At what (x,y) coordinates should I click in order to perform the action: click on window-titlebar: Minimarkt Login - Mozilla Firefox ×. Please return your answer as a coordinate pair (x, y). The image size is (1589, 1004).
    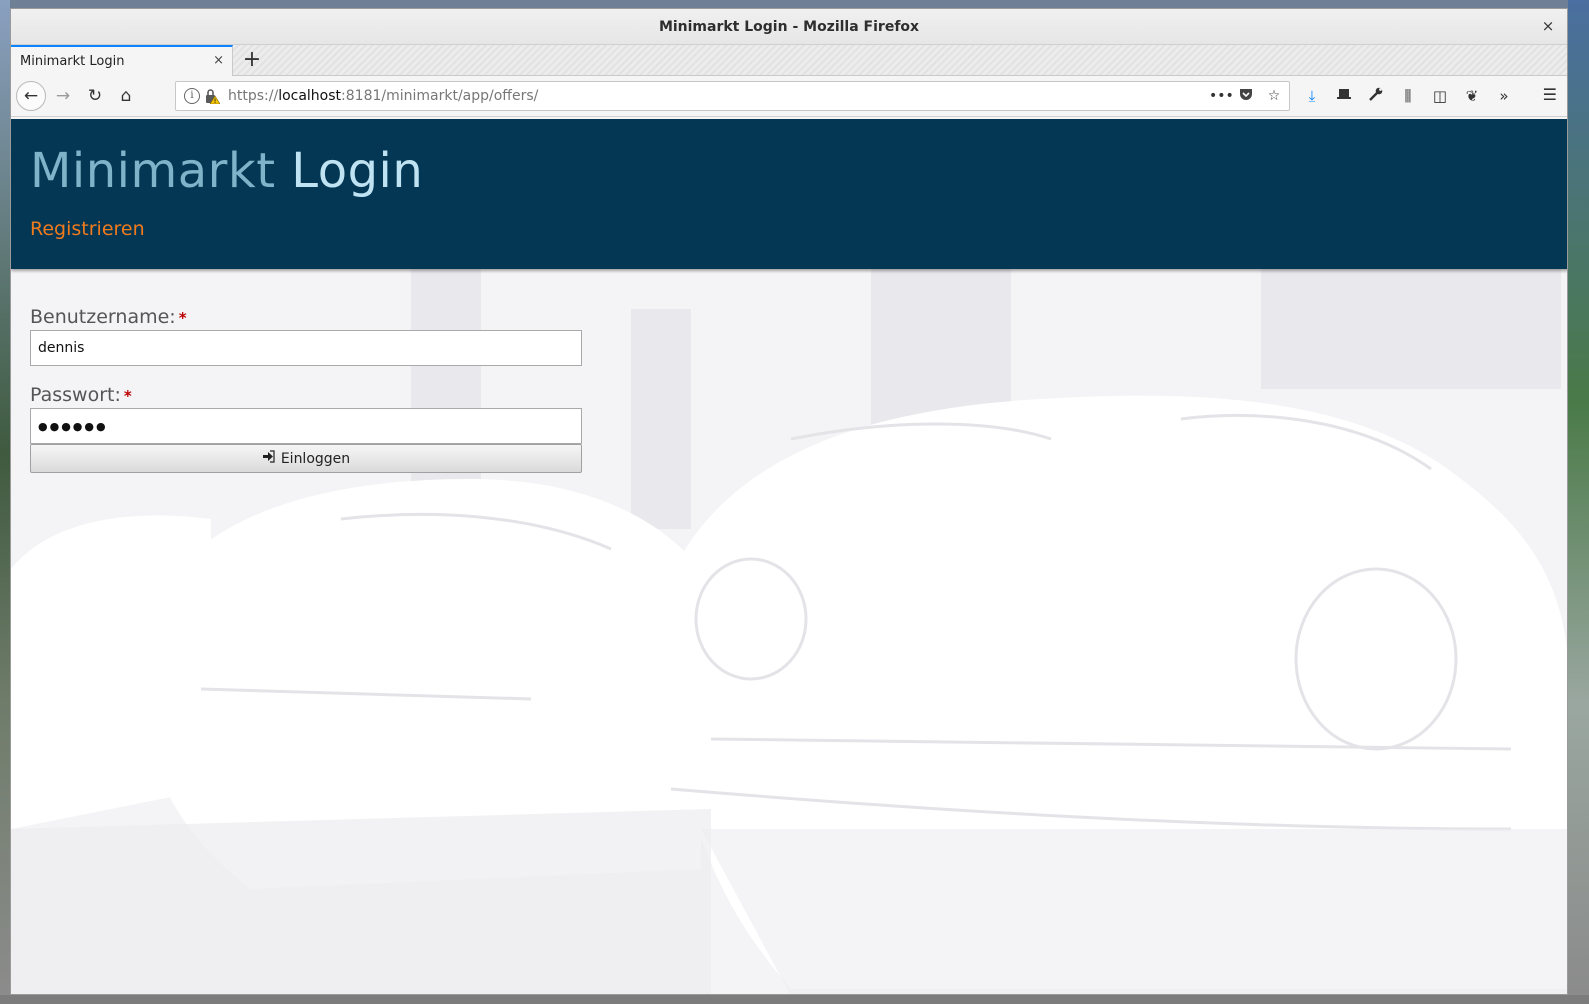
    Looking at the image, I should click on (789, 27).